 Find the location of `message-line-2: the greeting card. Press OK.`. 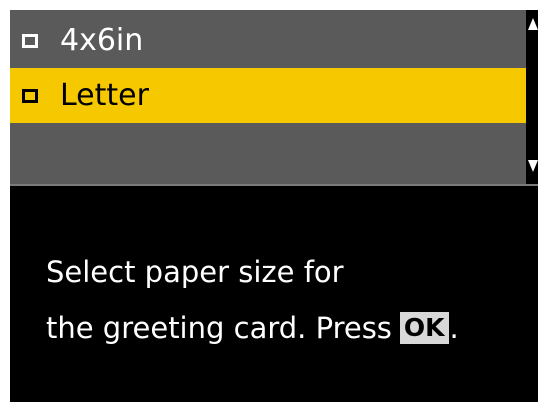

message-line-2: the greeting card. Press OK. is located at coordinates (286, 328).